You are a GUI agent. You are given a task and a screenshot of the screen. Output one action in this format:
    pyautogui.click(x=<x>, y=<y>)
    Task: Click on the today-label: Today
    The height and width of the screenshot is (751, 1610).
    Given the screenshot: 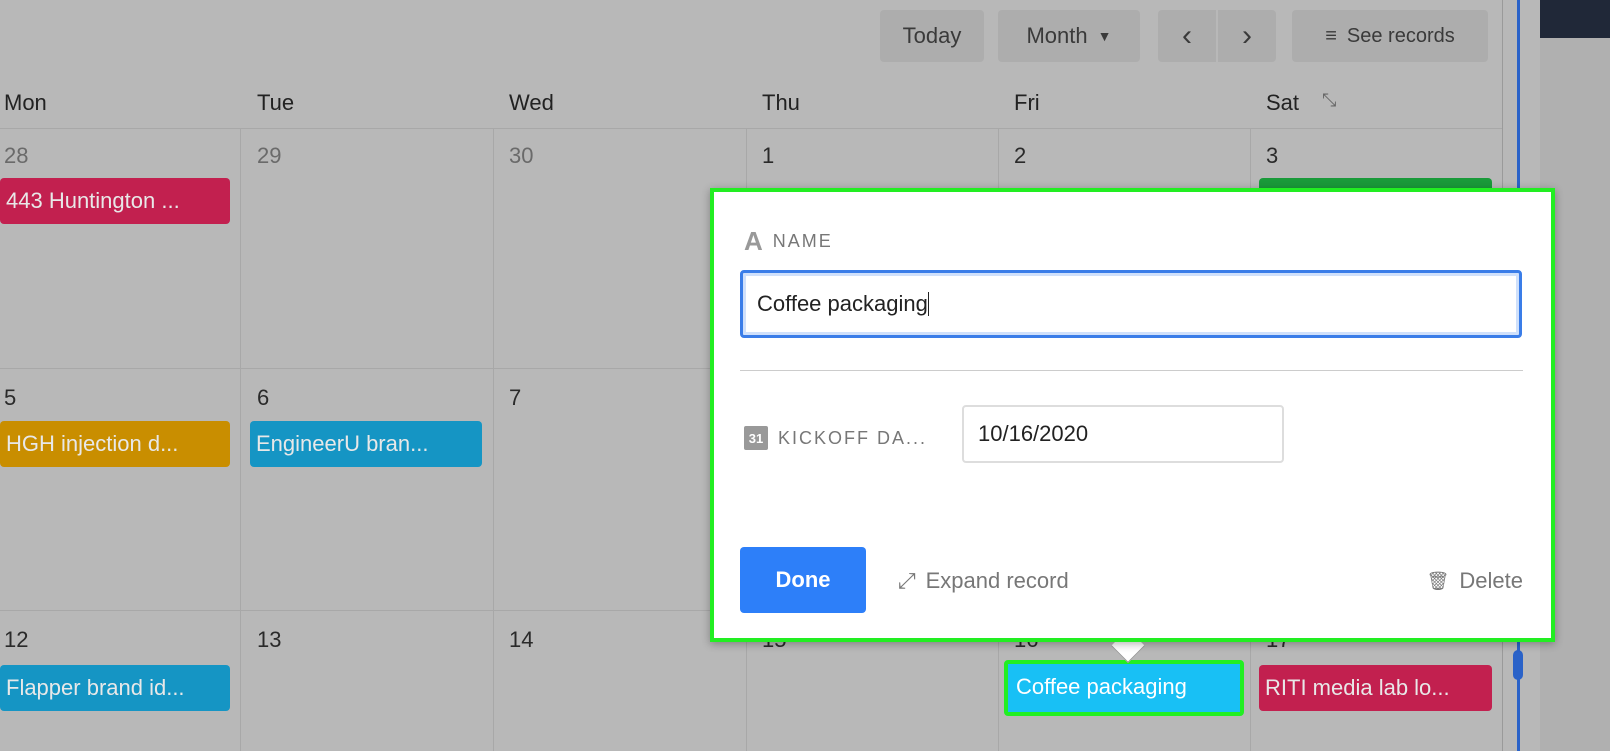 What is the action you would take?
    pyautogui.click(x=932, y=35)
    